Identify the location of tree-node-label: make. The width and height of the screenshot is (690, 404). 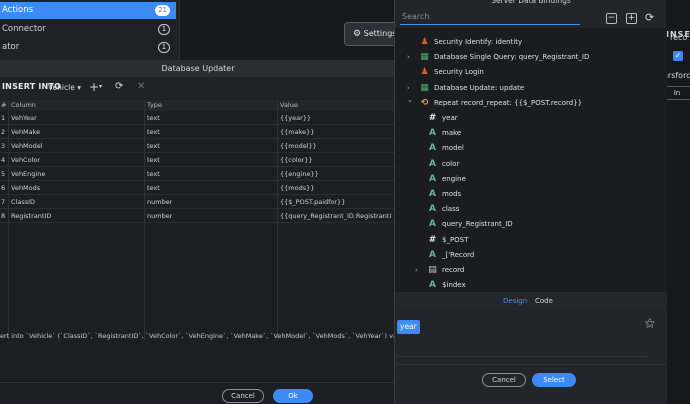
(452, 133).